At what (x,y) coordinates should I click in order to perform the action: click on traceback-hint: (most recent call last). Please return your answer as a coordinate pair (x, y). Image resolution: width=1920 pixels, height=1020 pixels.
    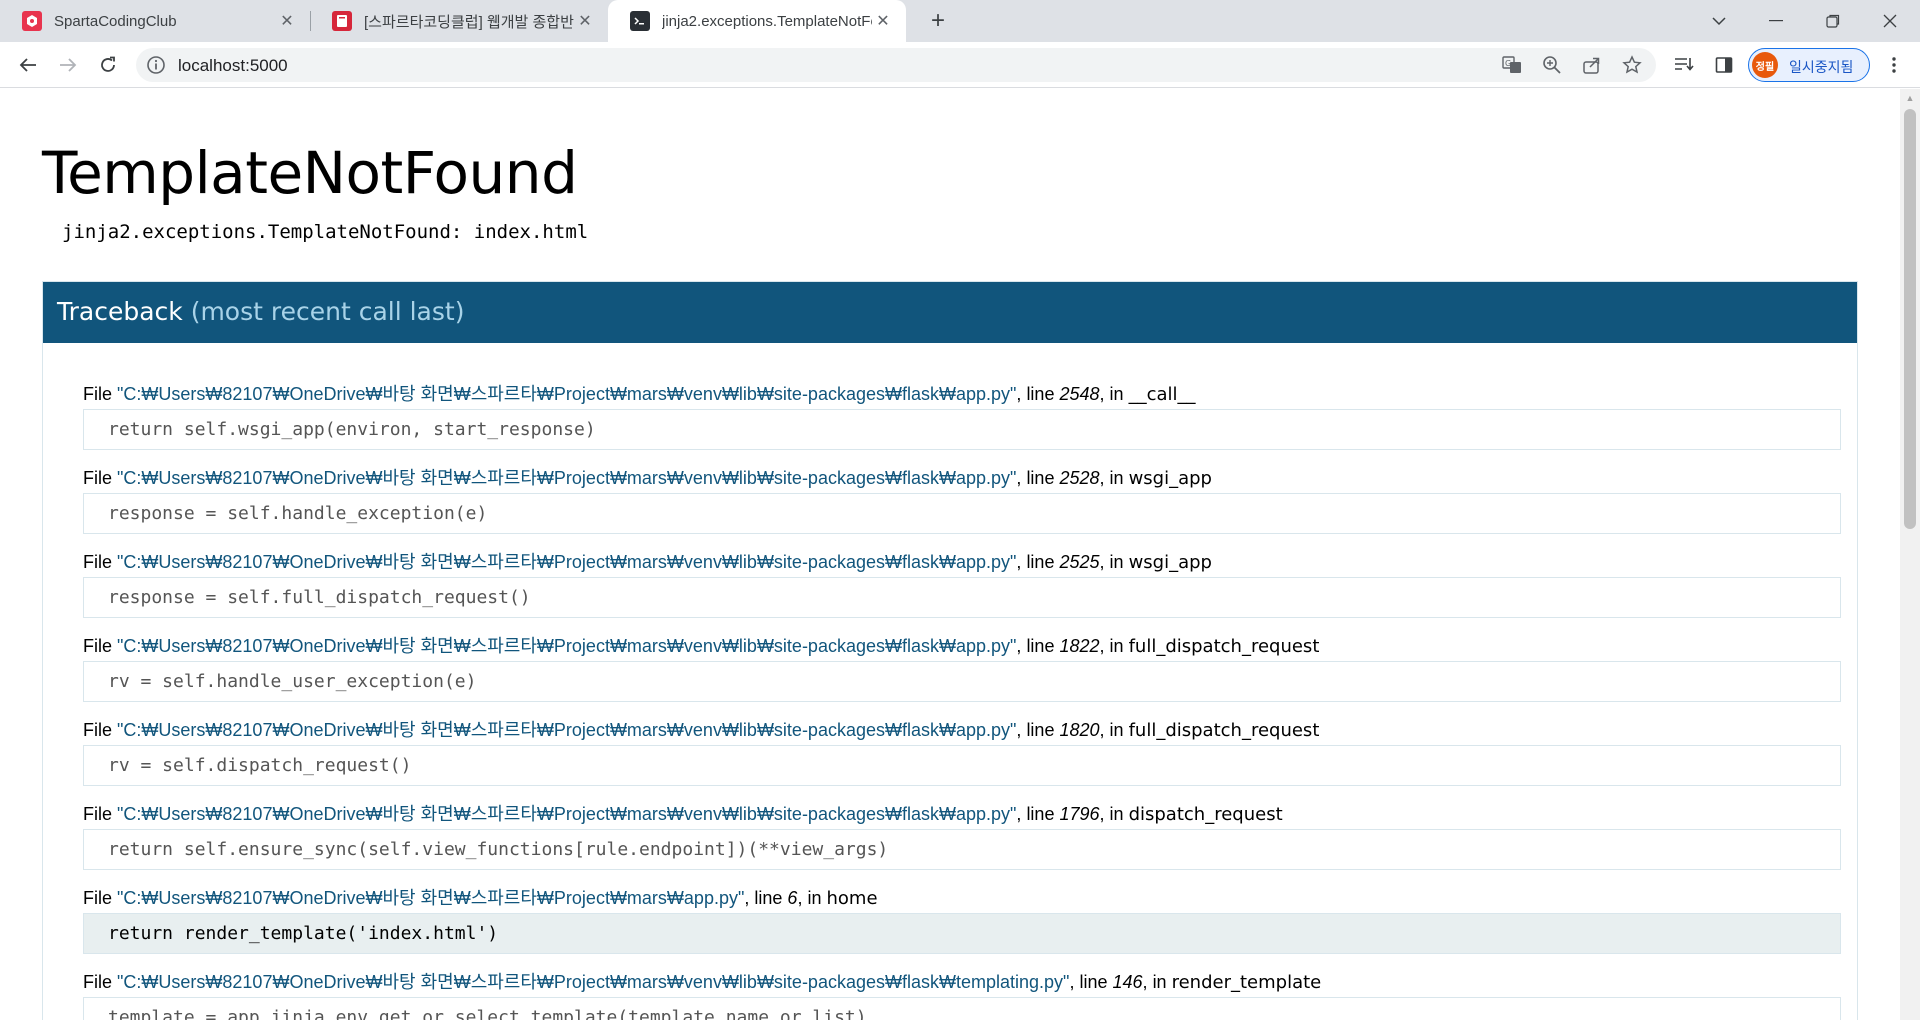
    Looking at the image, I should click on (327, 311).